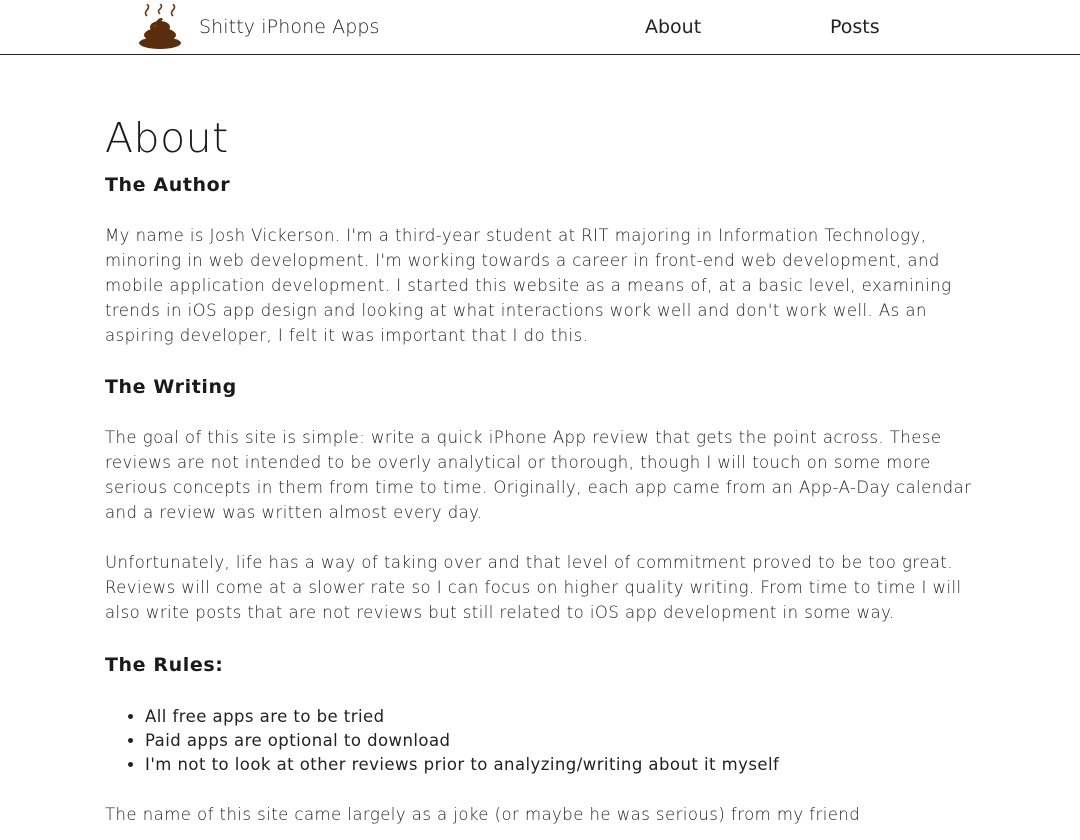 Image resolution: width=1080 pixels, height=840 pixels. What do you see at coordinates (565, 717) in the screenshot?
I see `rule-item: All free apps are to be tried` at bounding box center [565, 717].